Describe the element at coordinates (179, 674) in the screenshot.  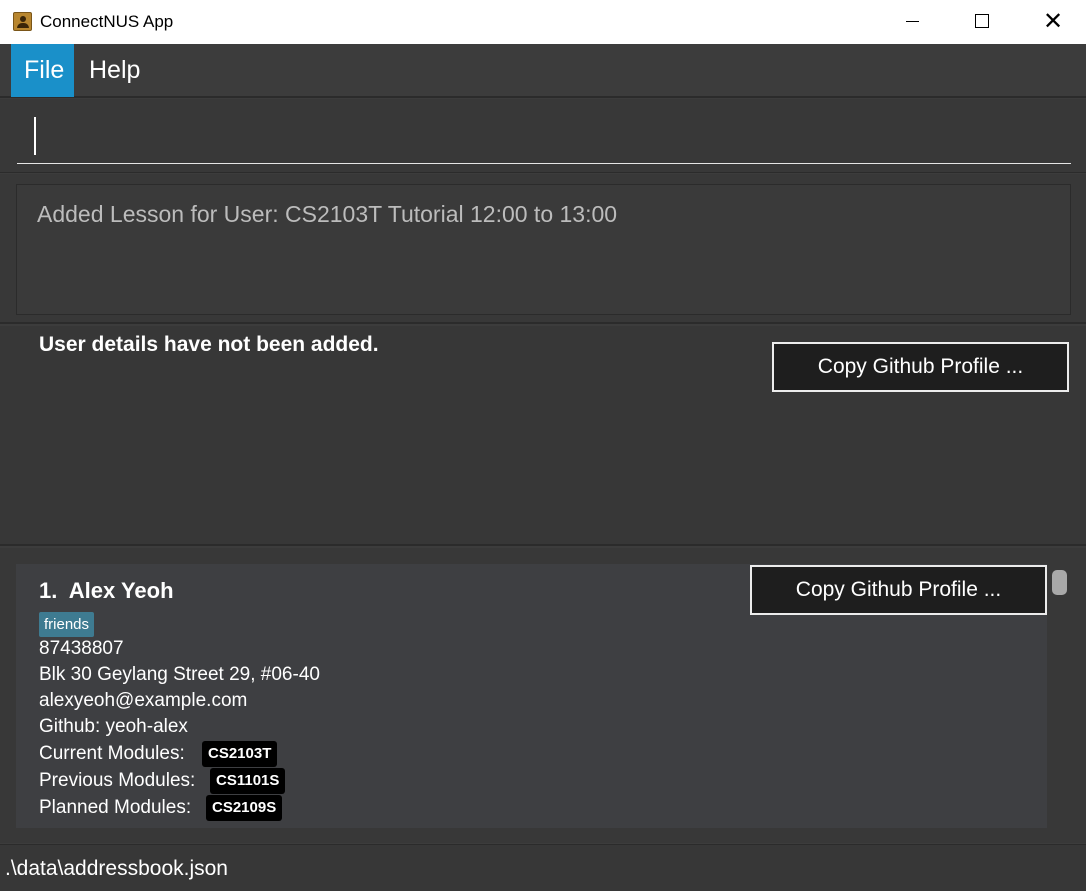
I see `person-address: Blk 30 Geylang Street 29, #06-40` at that location.